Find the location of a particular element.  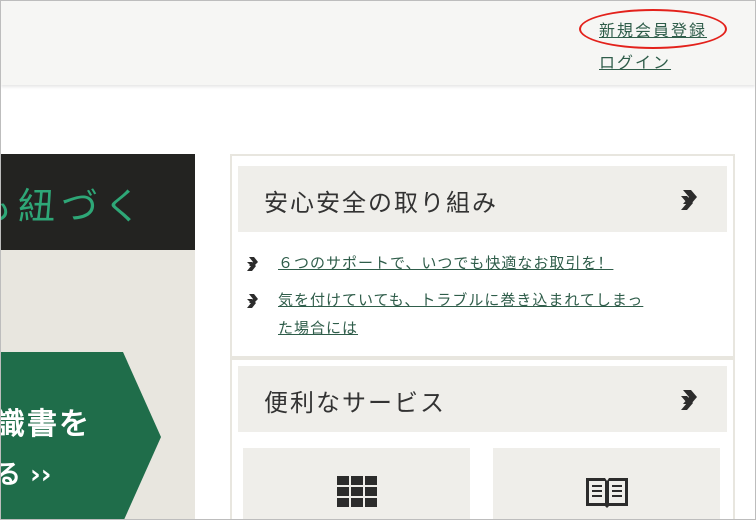

banner-cta-line1: 識書を is located at coordinates (45, 424).